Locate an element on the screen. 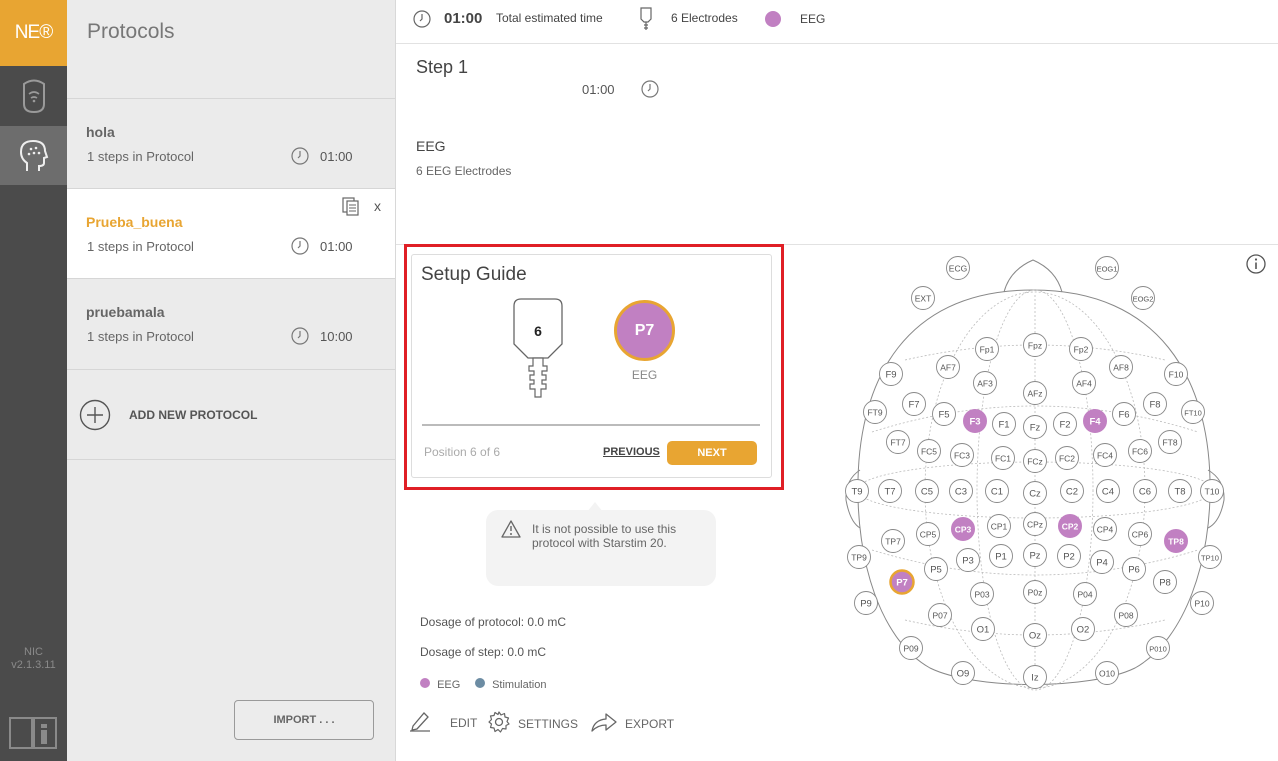 This screenshot has height=761, width=1278. electrode-t9: T9 is located at coordinates (857, 491).